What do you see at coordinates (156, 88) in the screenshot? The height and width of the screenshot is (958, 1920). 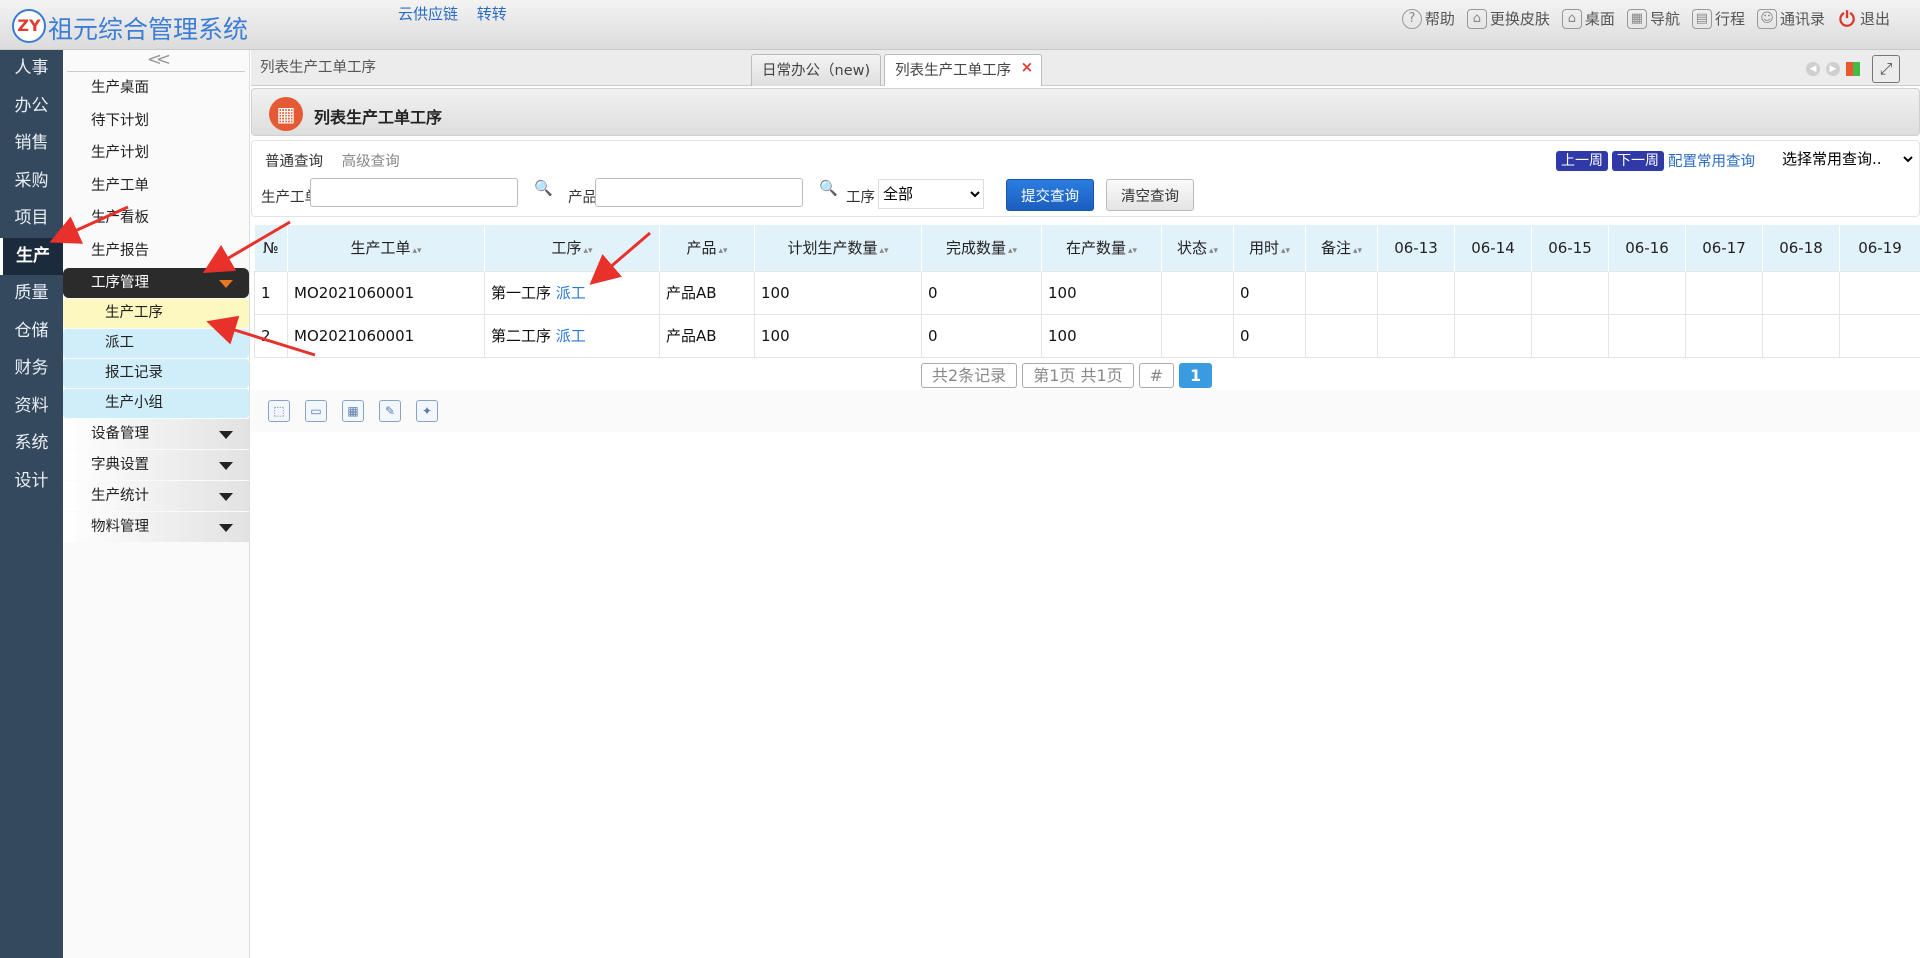 I see `submenu-production-desktop: 生产桌面` at bounding box center [156, 88].